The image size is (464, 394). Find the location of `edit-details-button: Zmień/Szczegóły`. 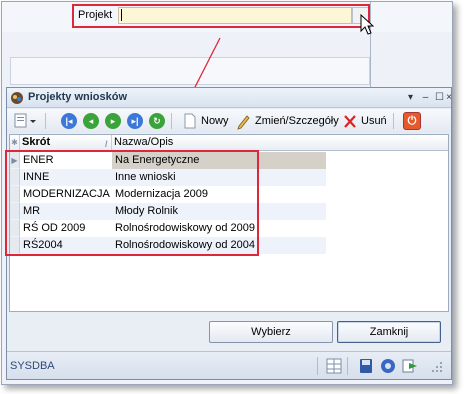

edit-details-button: Zmień/Szczegóły is located at coordinates (297, 121).